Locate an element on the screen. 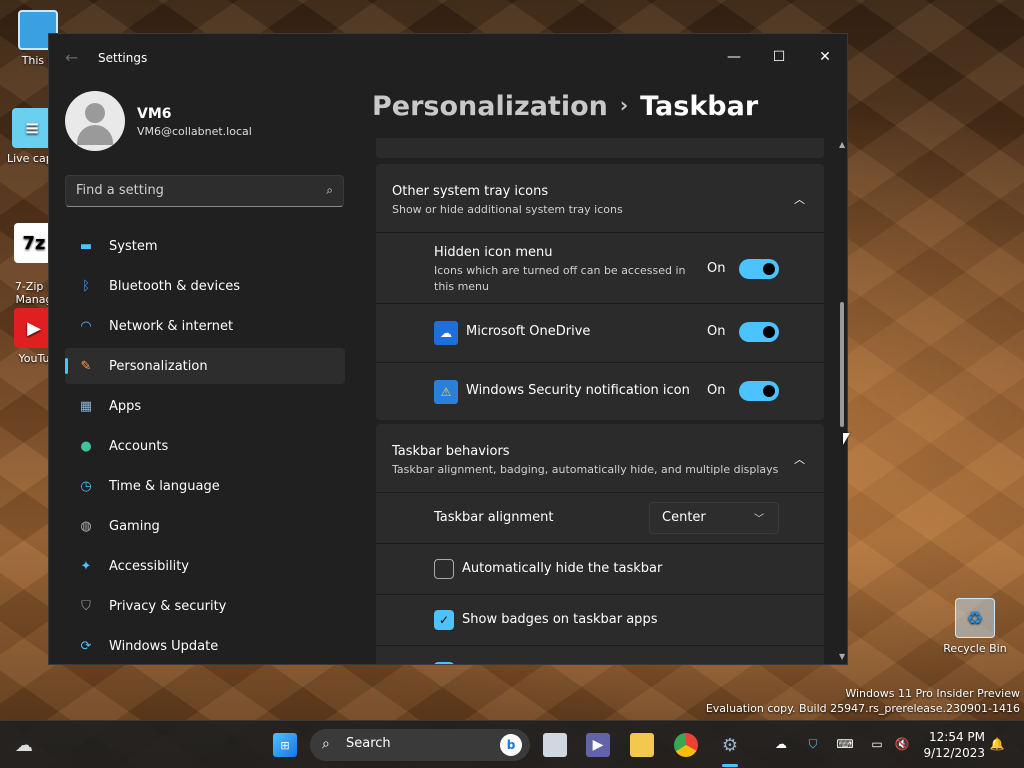  row-label: Hidden icon menu is located at coordinates (493, 252).